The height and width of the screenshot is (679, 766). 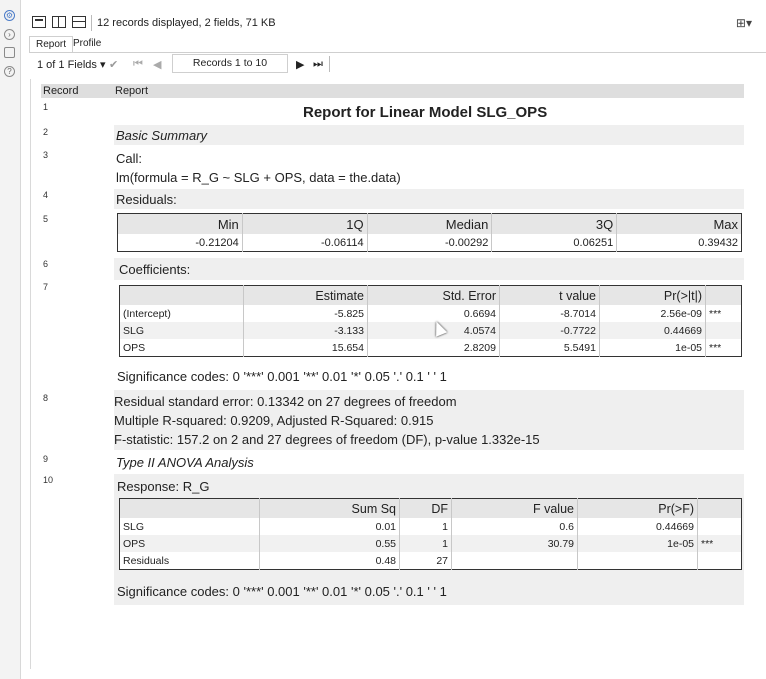 I want to click on record-number: 7, so click(x=46, y=287).